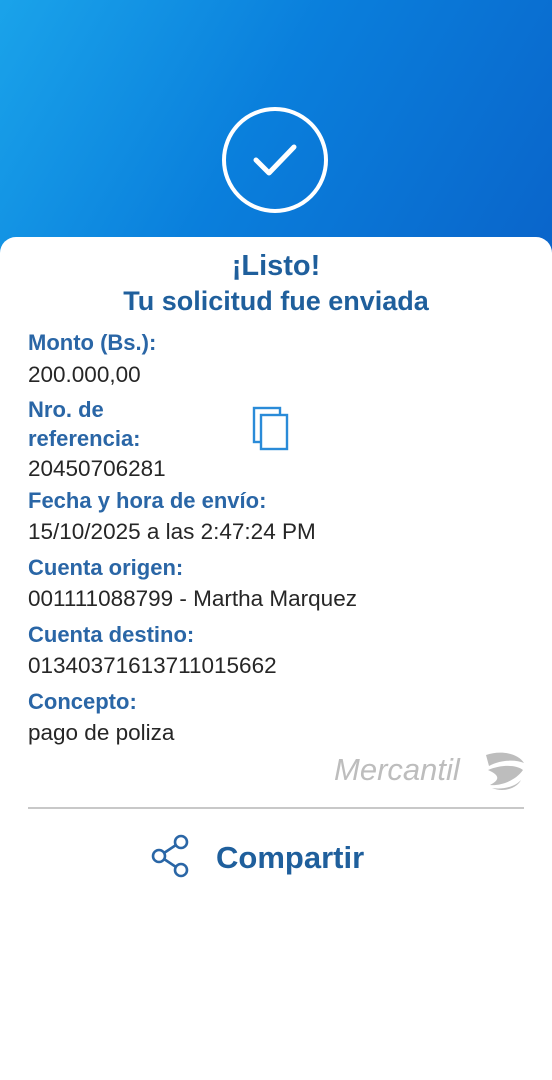 Image resolution: width=552 pixels, height=1080 pixels. What do you see at coordinates (276, 301) in the screenshot?
I see `success-subtitle: Tu solicitud fue enviada` at bounding box center [276, 301].